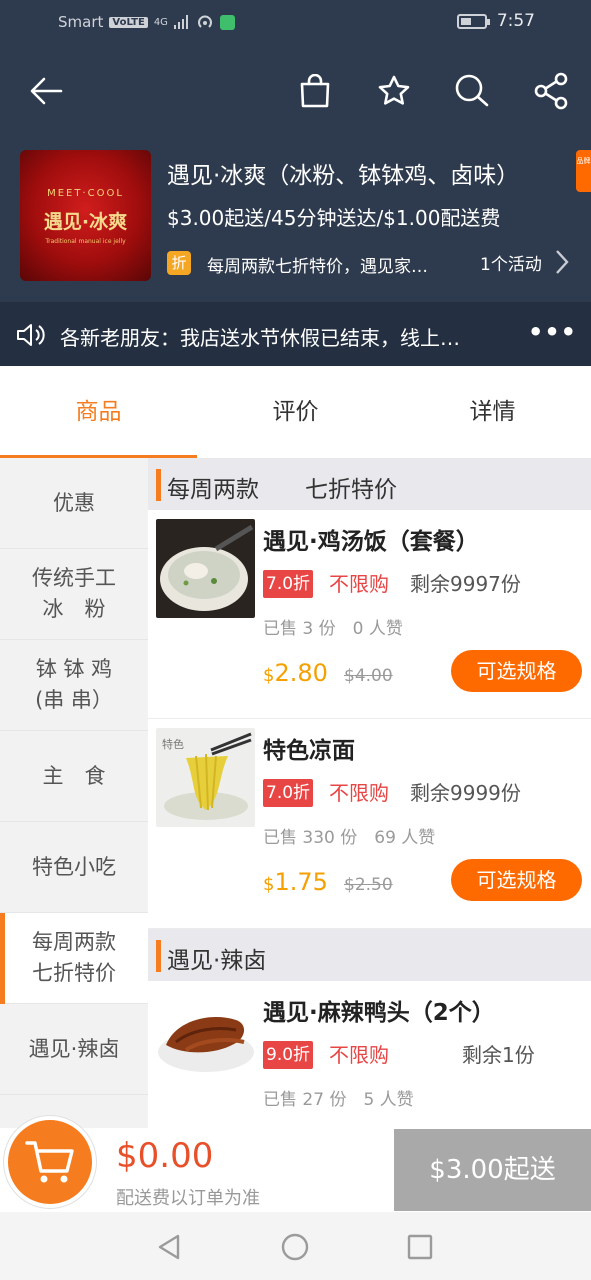 This screenshot has width=591, height=1280. I want to click on search-button, so click(472, 91).